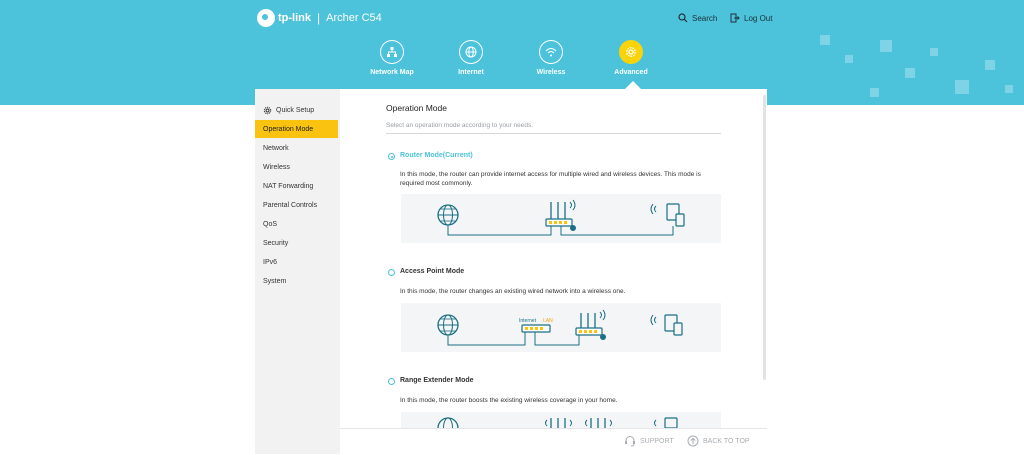 Image resolution: width=1024 pixels, height=455 pixels. I want to click on wifi-icon, so click(551, 52).